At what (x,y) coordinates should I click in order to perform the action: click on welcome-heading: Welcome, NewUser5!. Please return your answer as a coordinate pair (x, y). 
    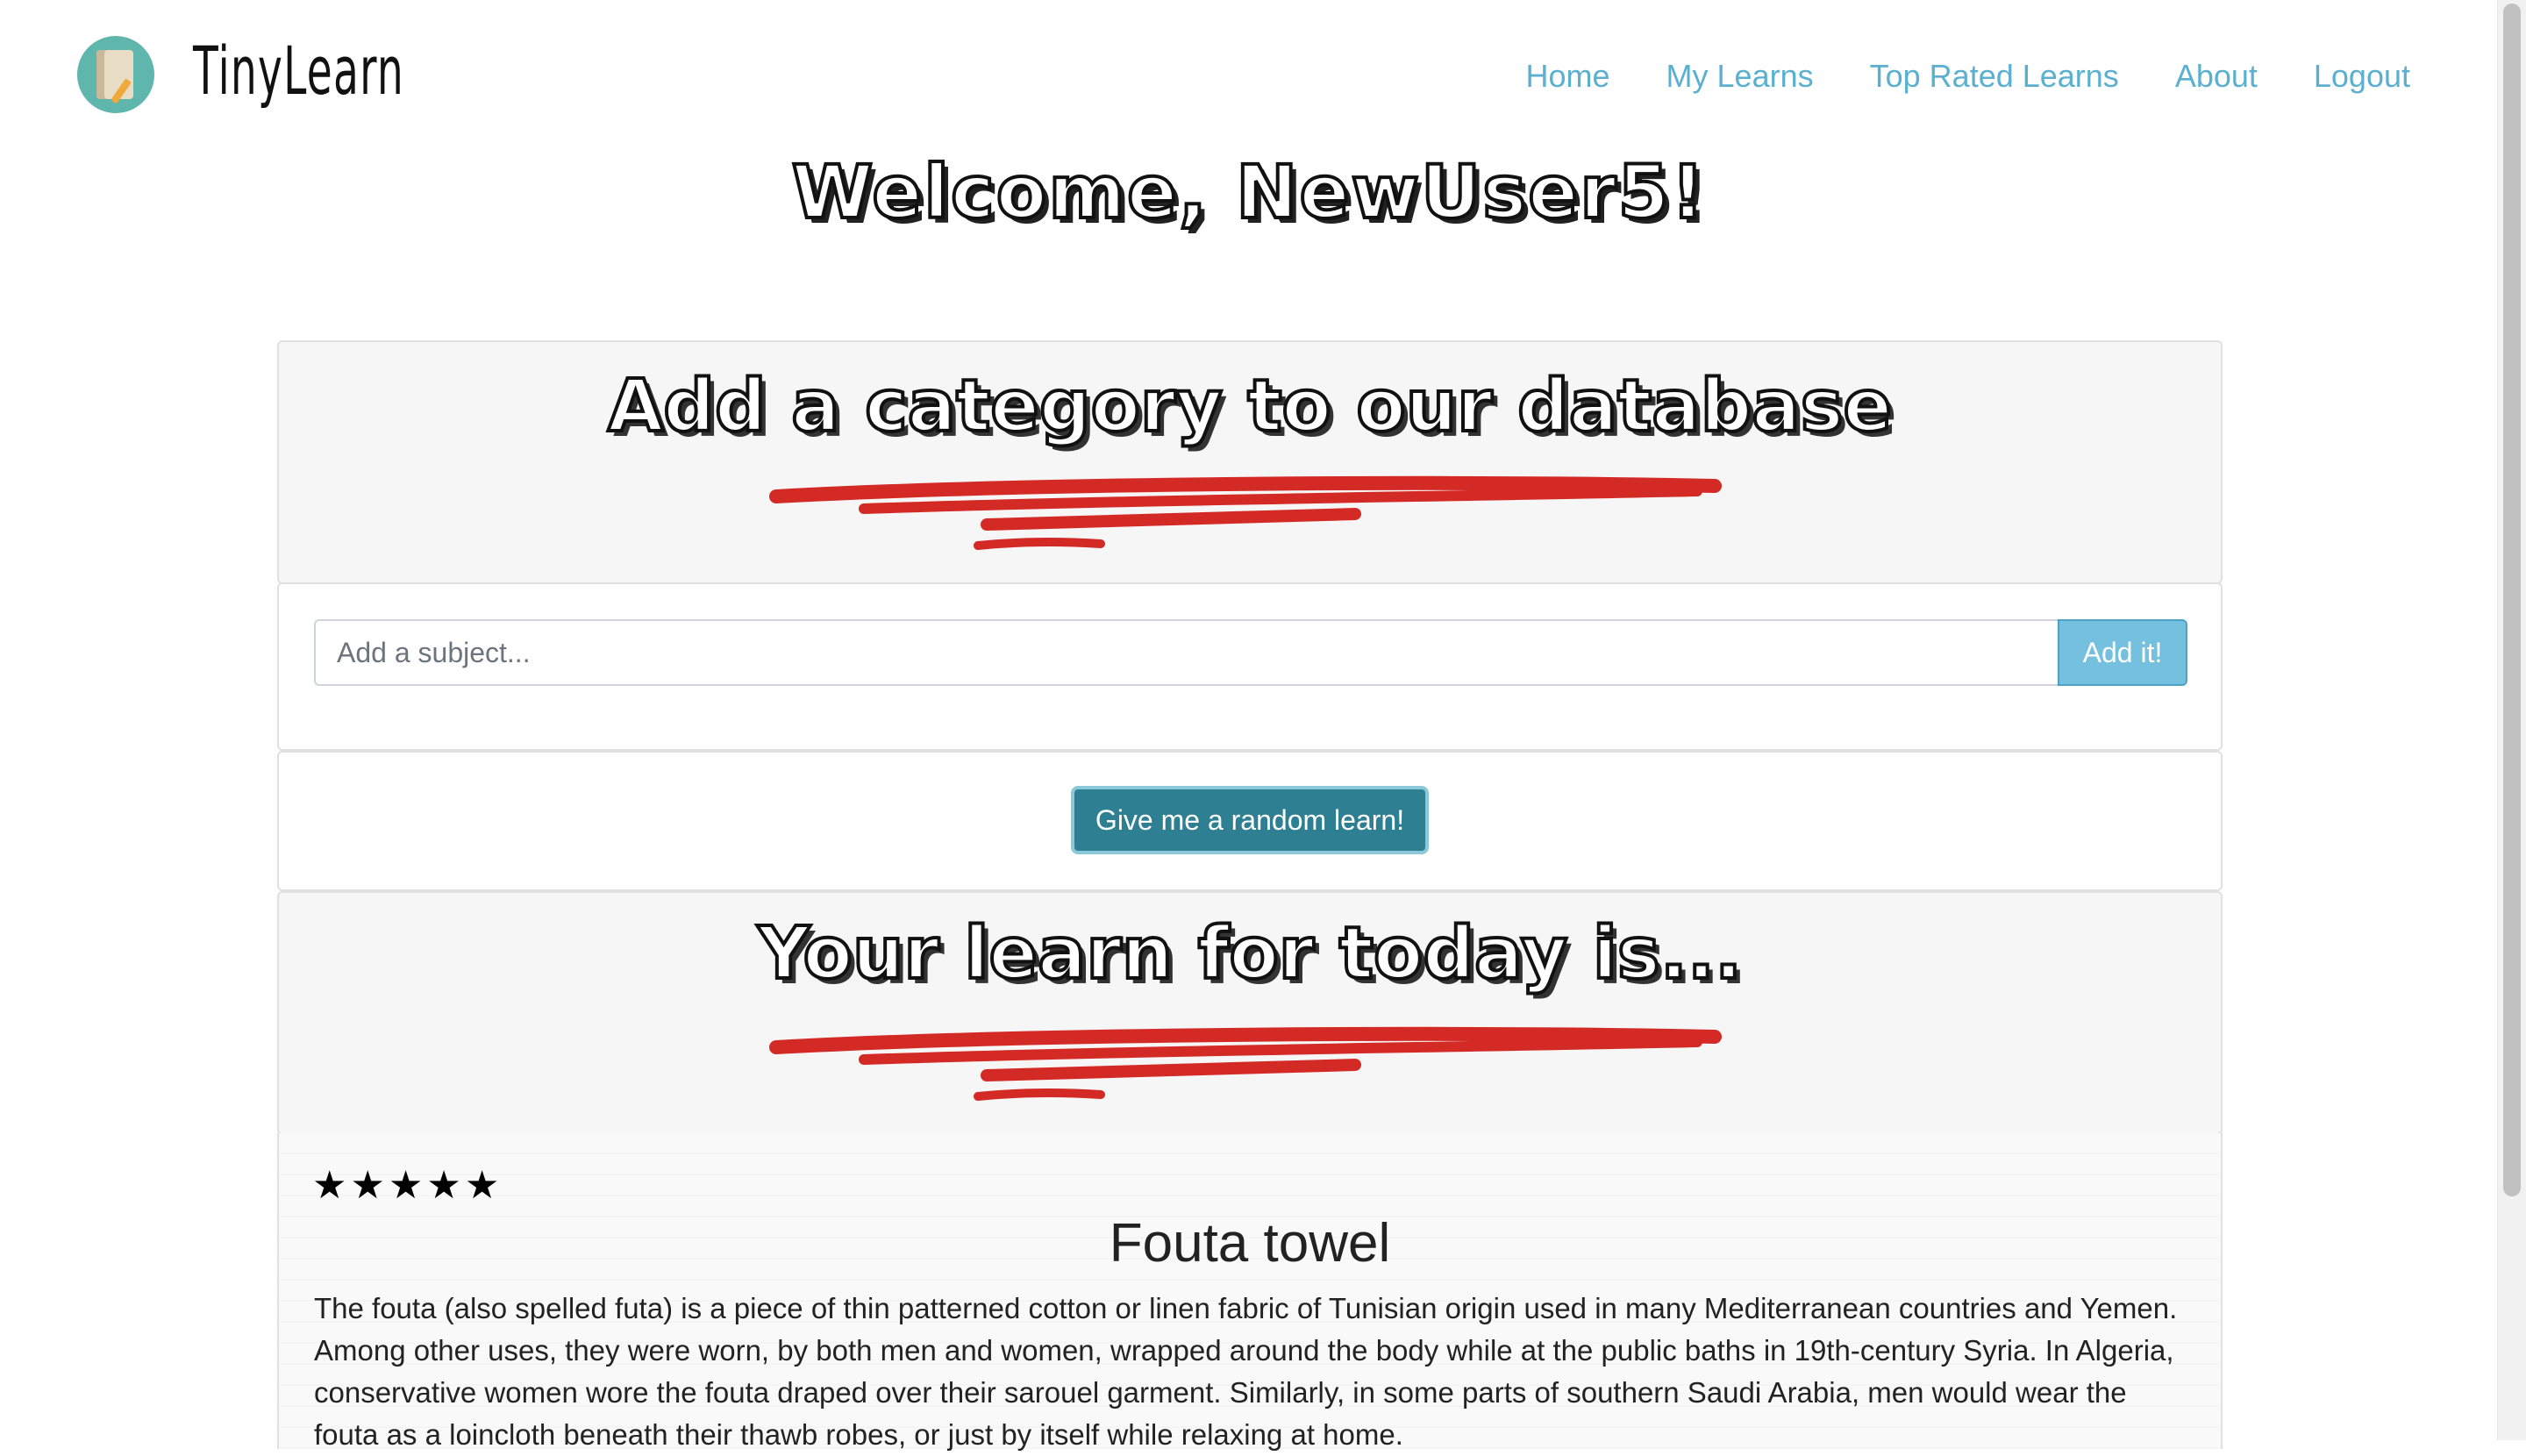
    Looking at the image, I should click on (1248, 192).